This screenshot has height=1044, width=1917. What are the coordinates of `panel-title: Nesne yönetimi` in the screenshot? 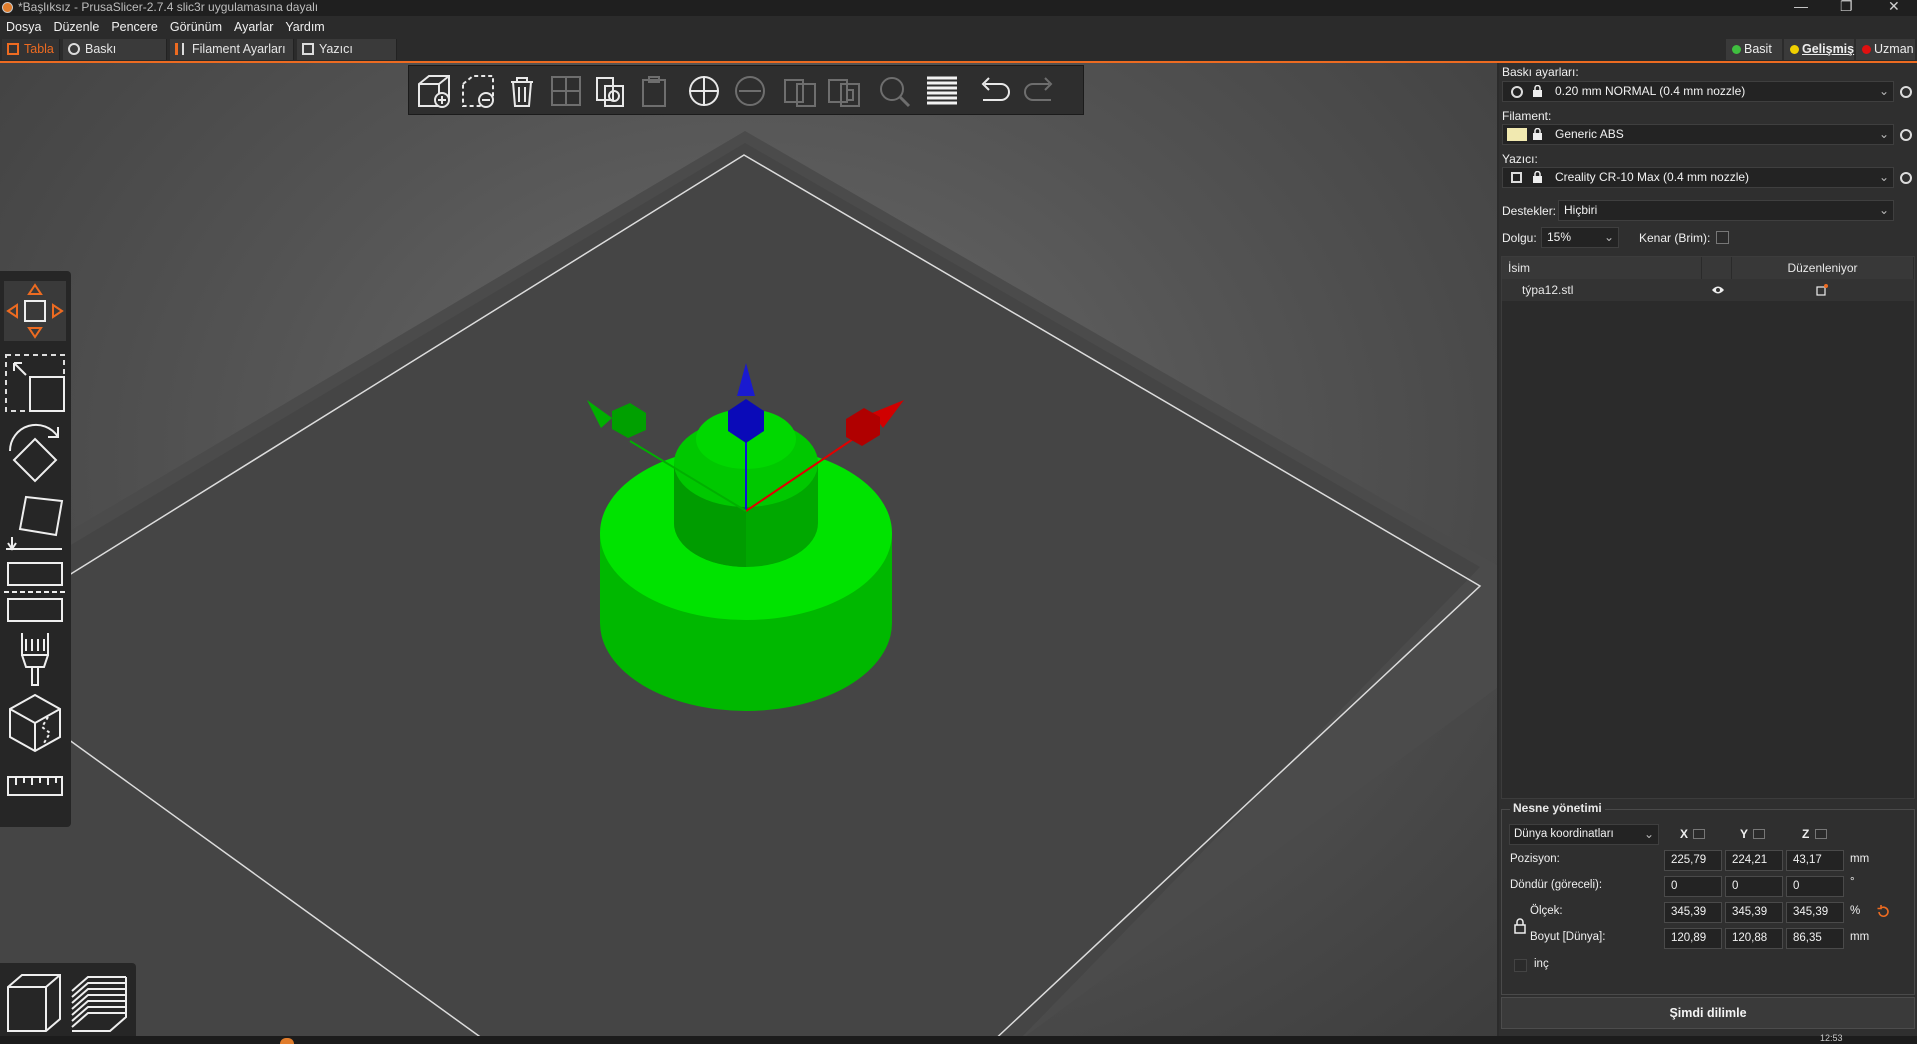 It's located at (1557, 808).